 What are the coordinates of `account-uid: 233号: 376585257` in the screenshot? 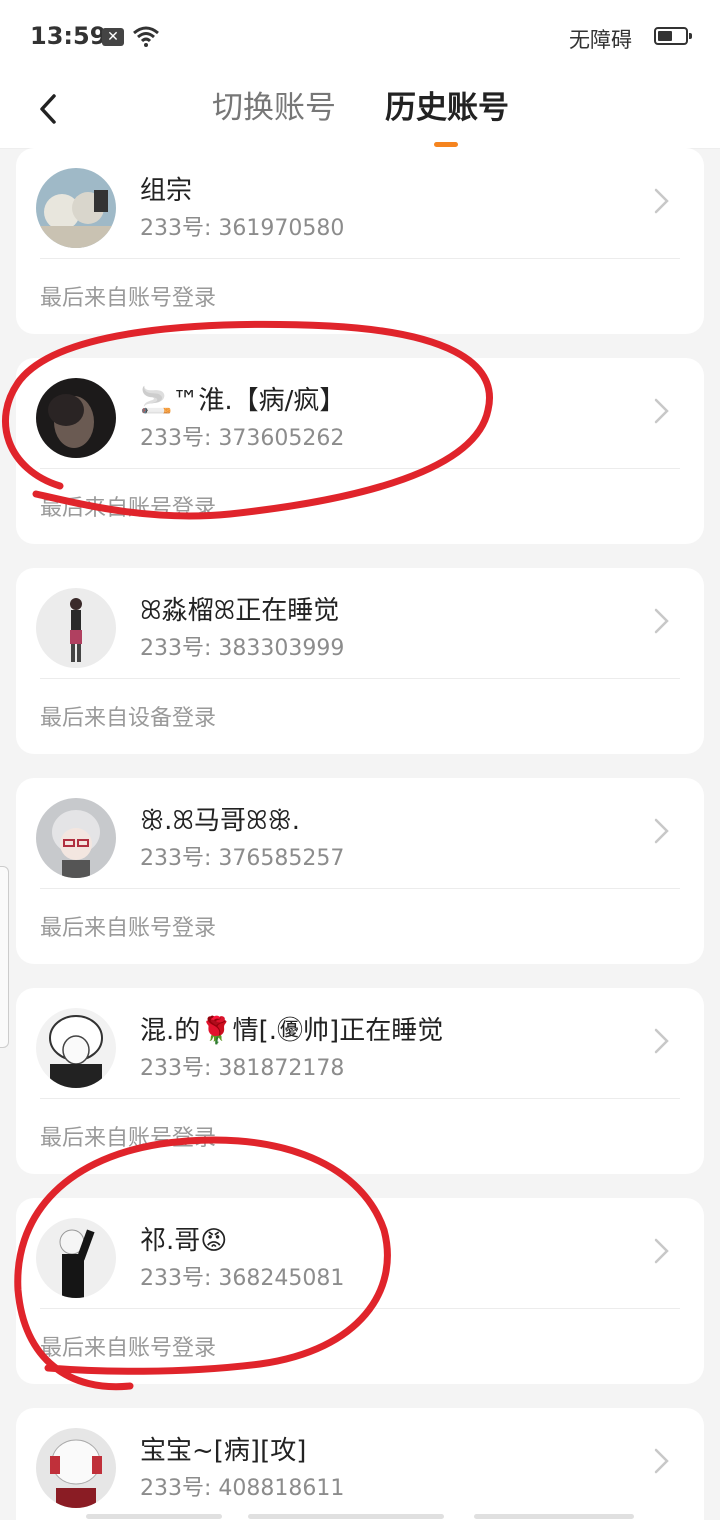 It's located at (242, 858).